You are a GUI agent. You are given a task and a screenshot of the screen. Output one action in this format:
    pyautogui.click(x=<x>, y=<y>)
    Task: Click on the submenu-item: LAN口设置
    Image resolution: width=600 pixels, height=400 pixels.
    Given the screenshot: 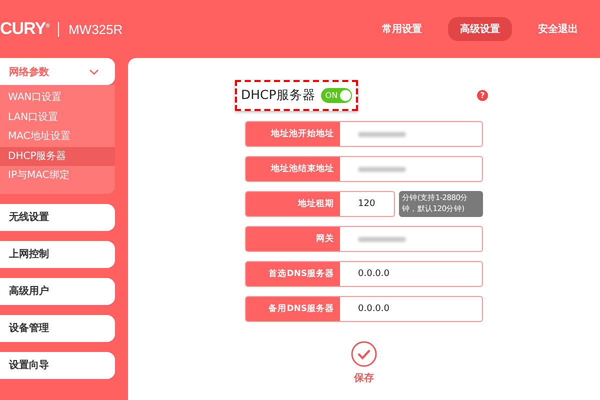 What is the action you would take?
    pyautogui.click(x=57, y=117)
    